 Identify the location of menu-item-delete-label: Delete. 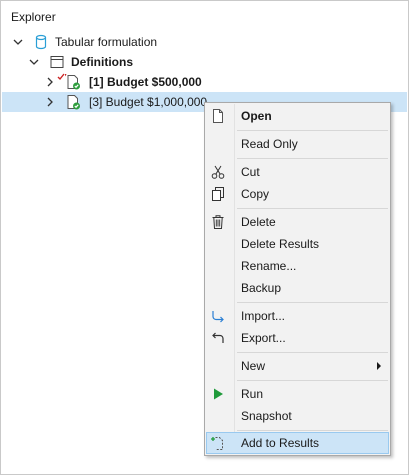
(258, 222).